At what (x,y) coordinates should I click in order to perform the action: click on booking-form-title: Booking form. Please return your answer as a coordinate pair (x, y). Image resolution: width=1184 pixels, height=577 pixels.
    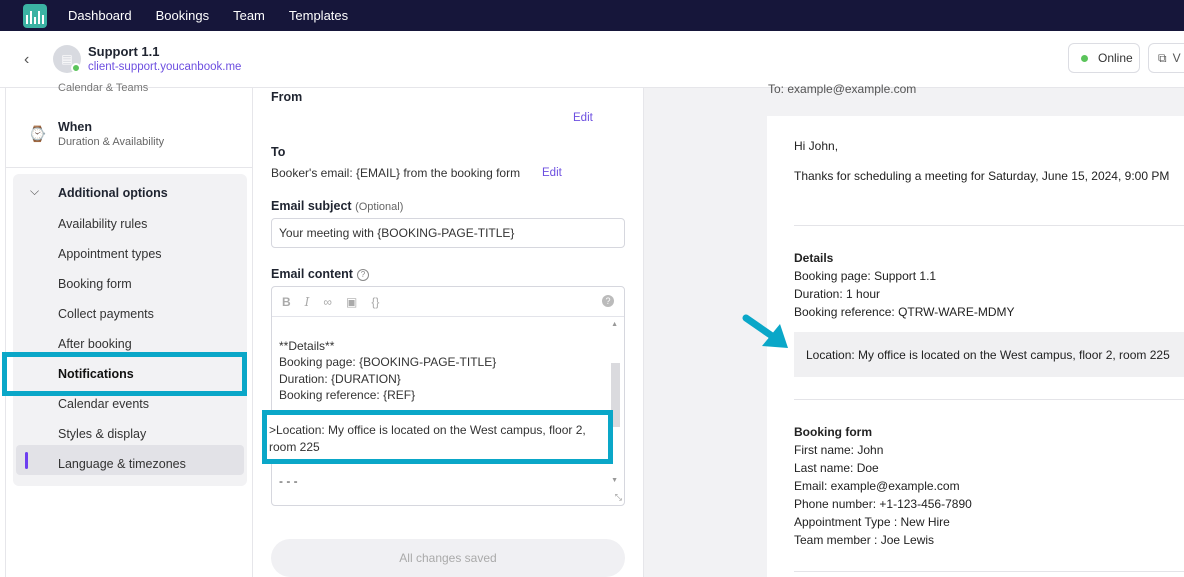
    Looking at the image, I should click on (833, 432).